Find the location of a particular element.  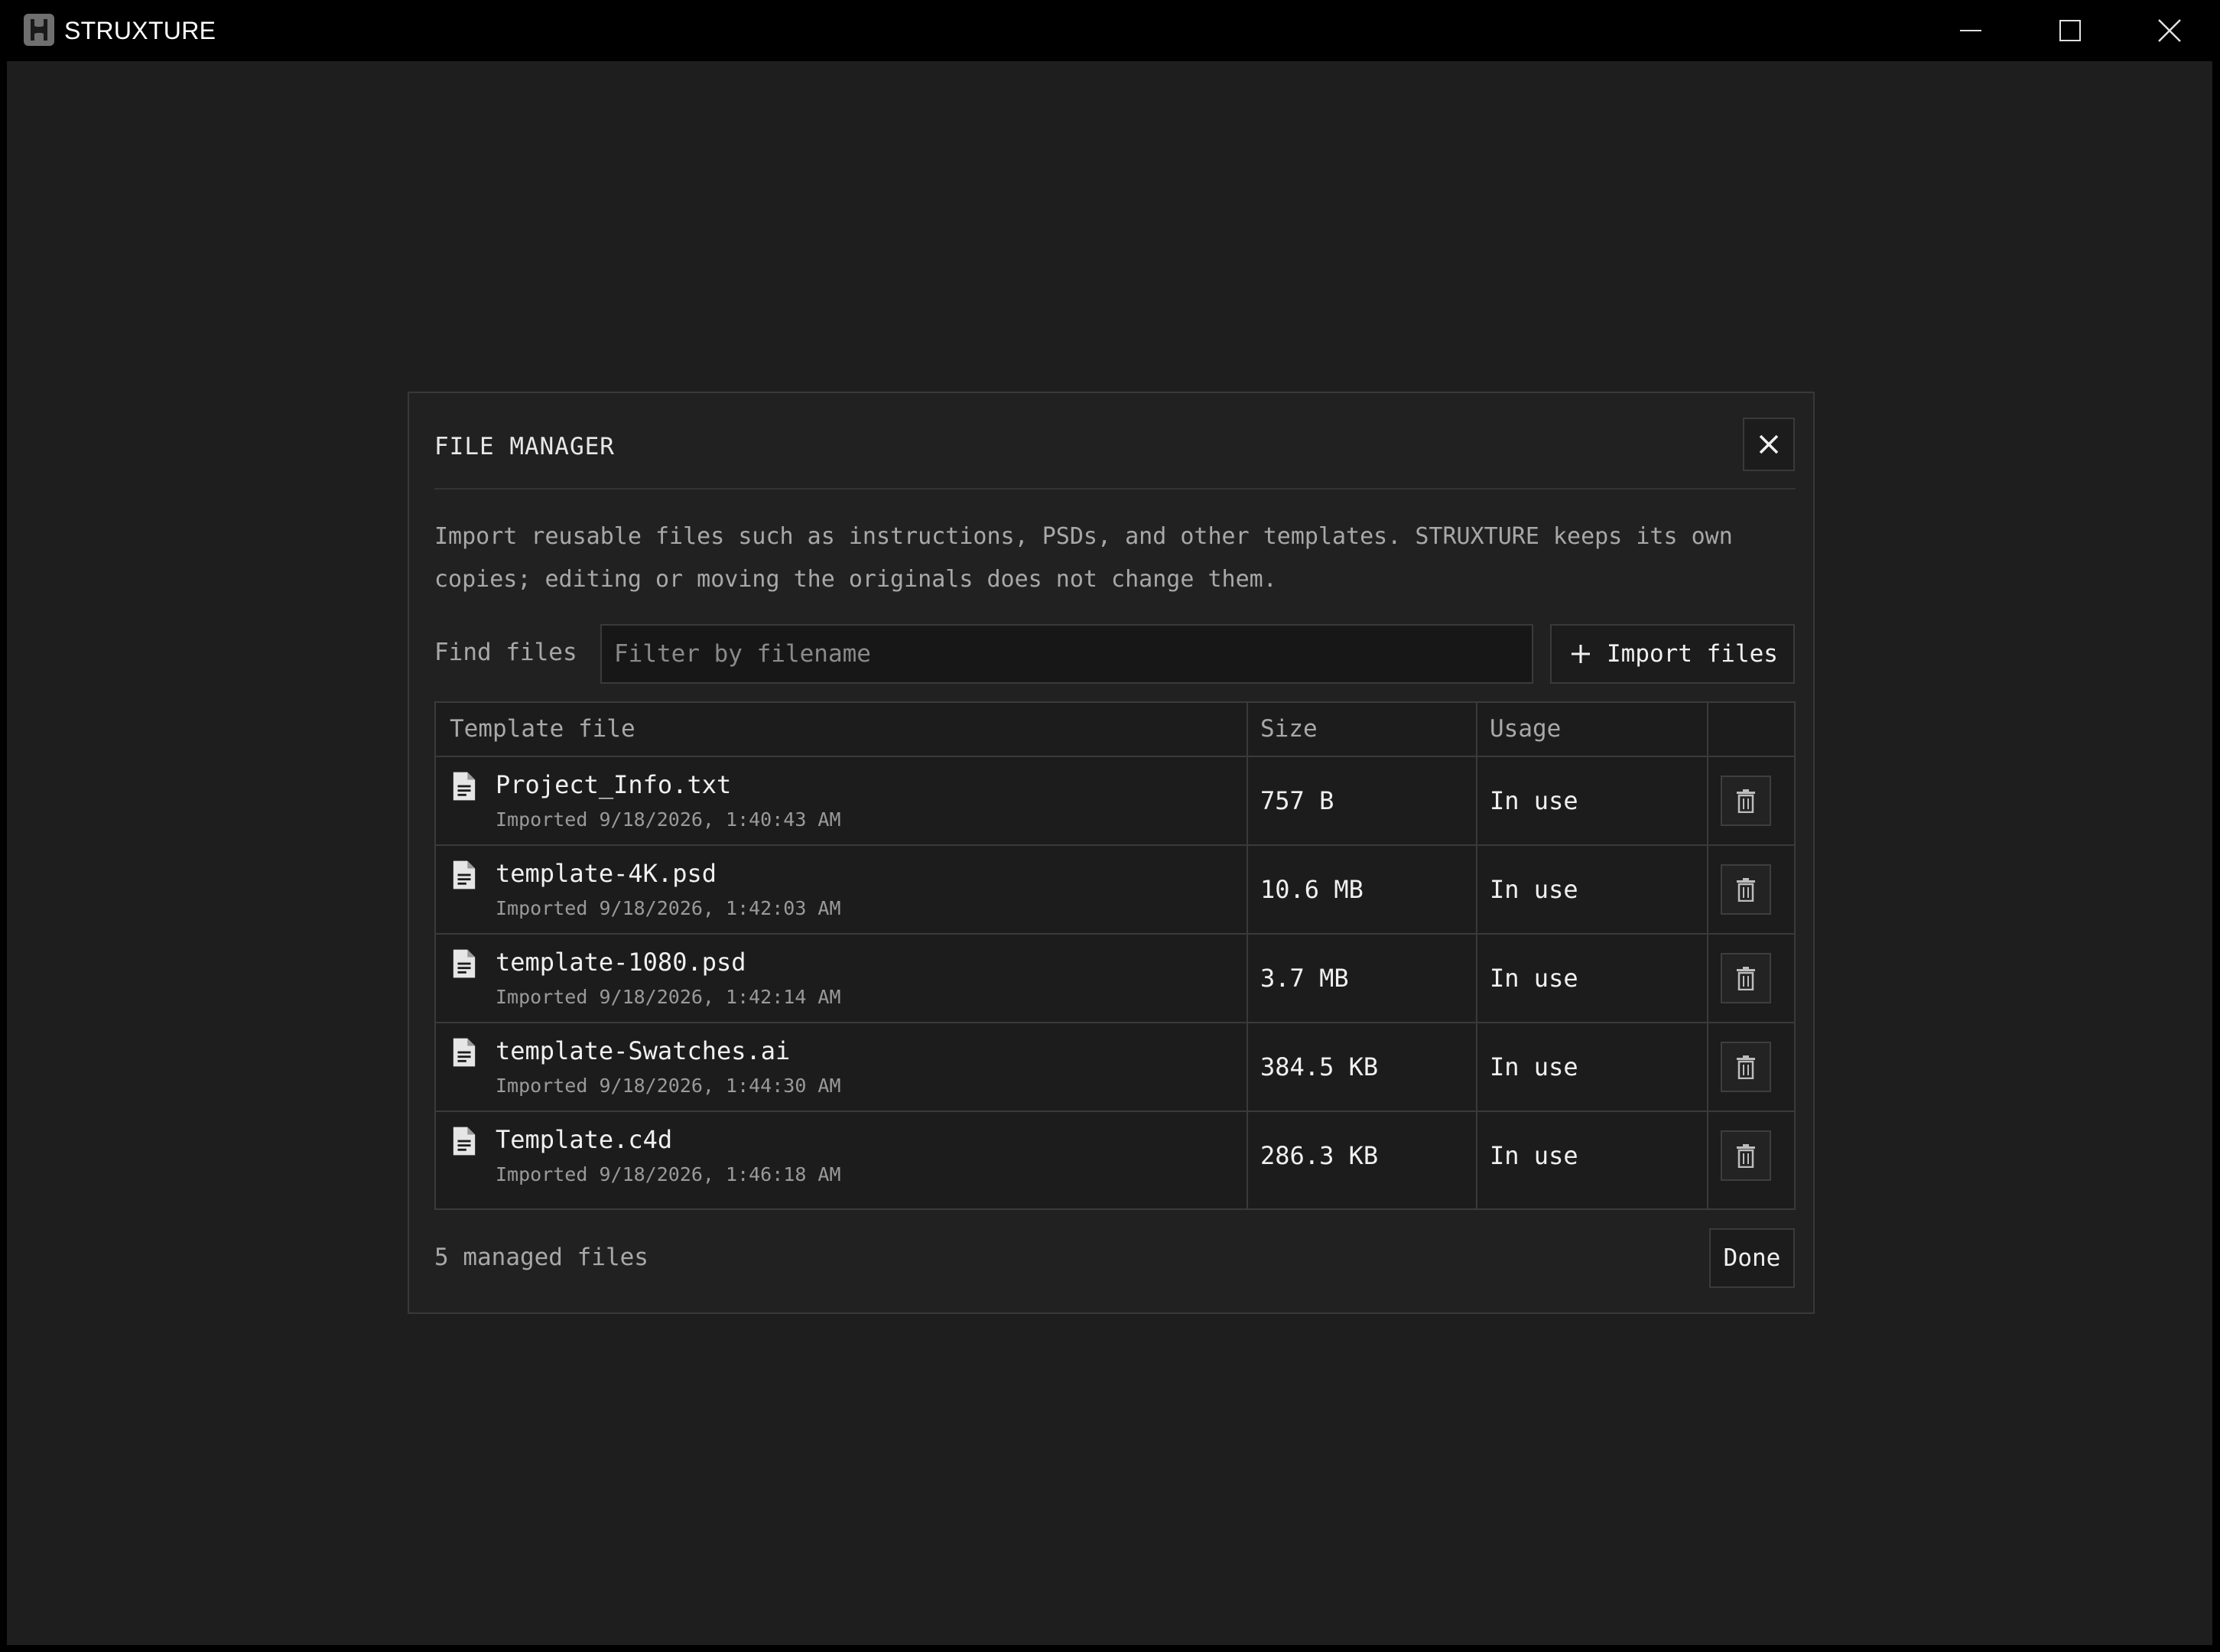

filter-input is located at coordinates (1067, 654).